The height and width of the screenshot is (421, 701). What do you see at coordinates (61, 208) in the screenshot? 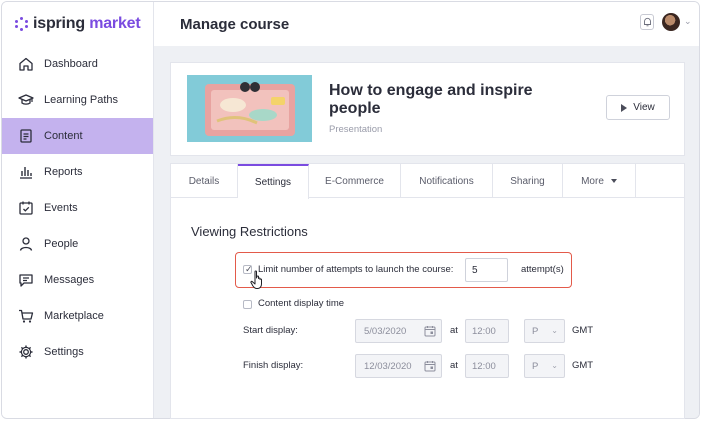
I see `sidebar-item-label: Events` at bounding box center [61, 208].